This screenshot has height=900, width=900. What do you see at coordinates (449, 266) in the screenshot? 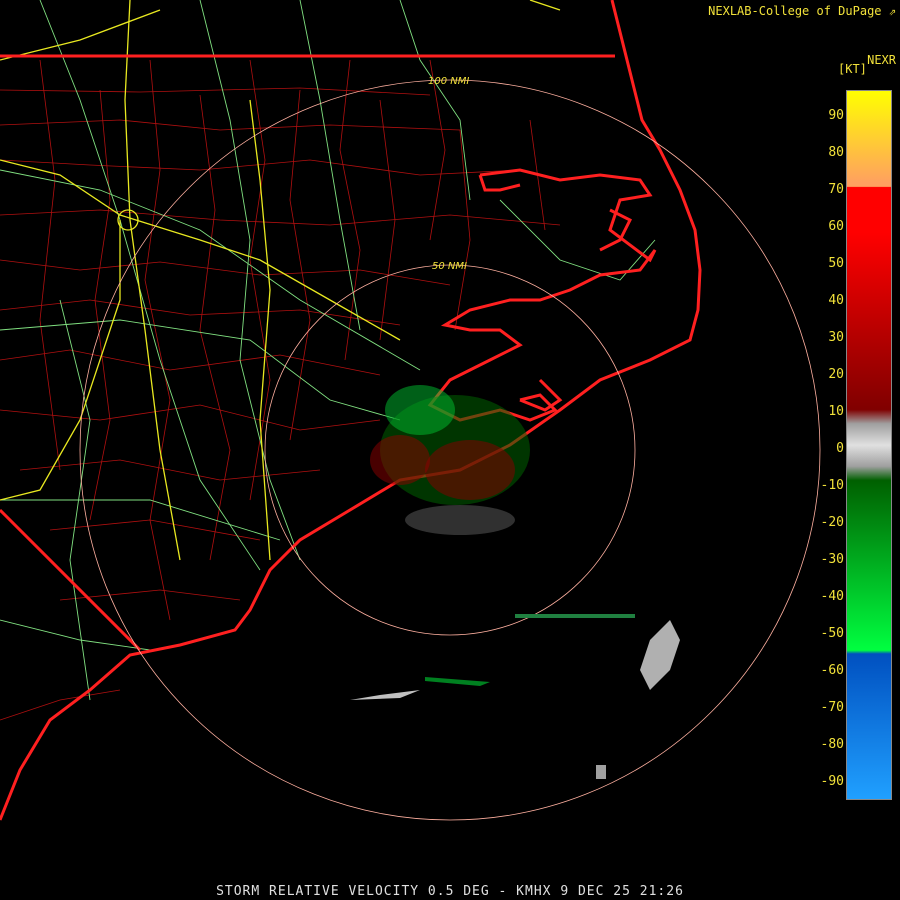
I see `ring-label-50: 50 NMI` at bounding box center [449, 266].